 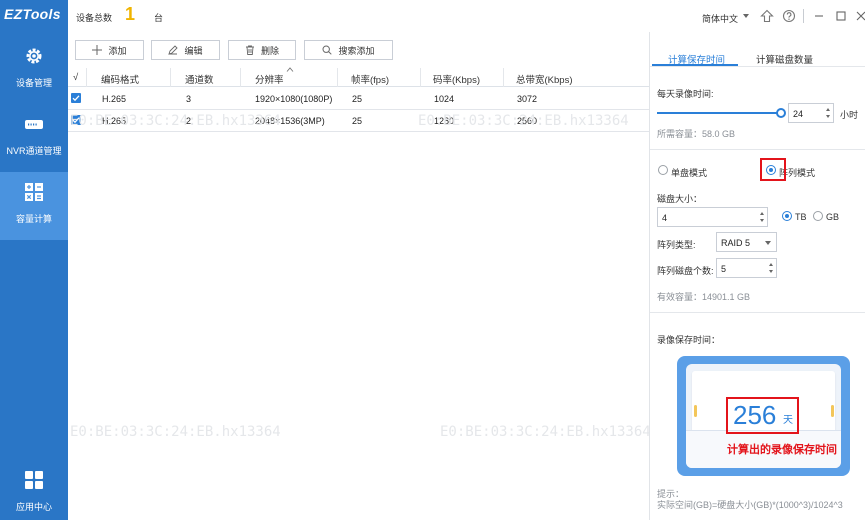 What do you see at coordinates (33, 83) in the screenshot?
I see `sidebar-item-label: 设备管理` at bounding box center [33, 83].